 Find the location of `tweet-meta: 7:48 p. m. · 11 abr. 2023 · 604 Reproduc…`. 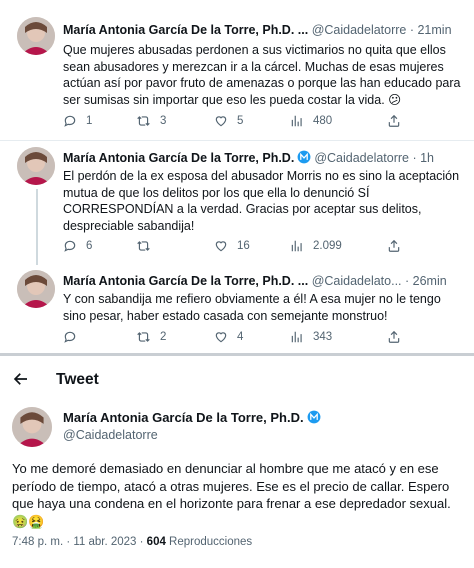

tweet-meta: 7:48 p. m. · 11 abr. 2023 · 604 Reproduc… is located at coordinates (132, 542).